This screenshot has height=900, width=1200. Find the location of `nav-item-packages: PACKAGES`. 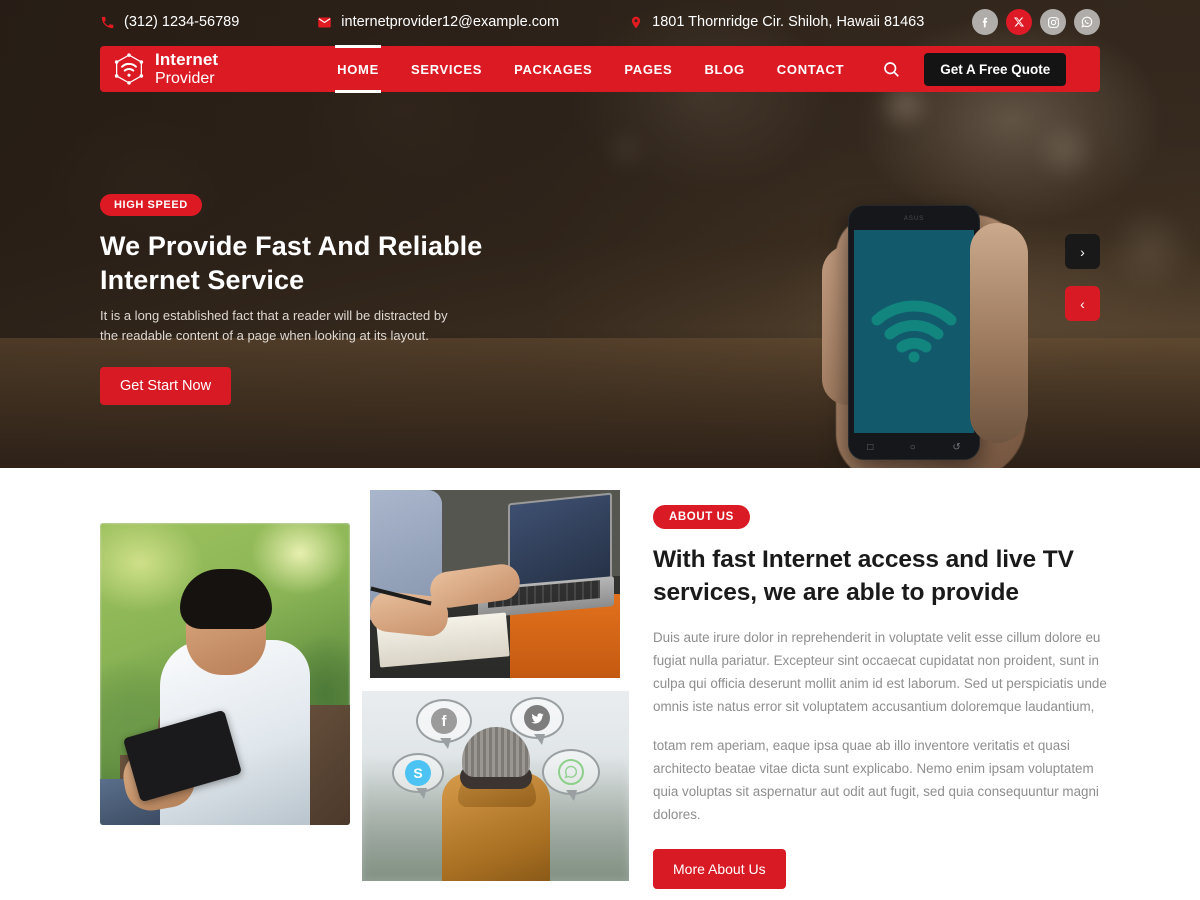

nav-item-packages: PACKAGES is located at coordinates (553, 69).